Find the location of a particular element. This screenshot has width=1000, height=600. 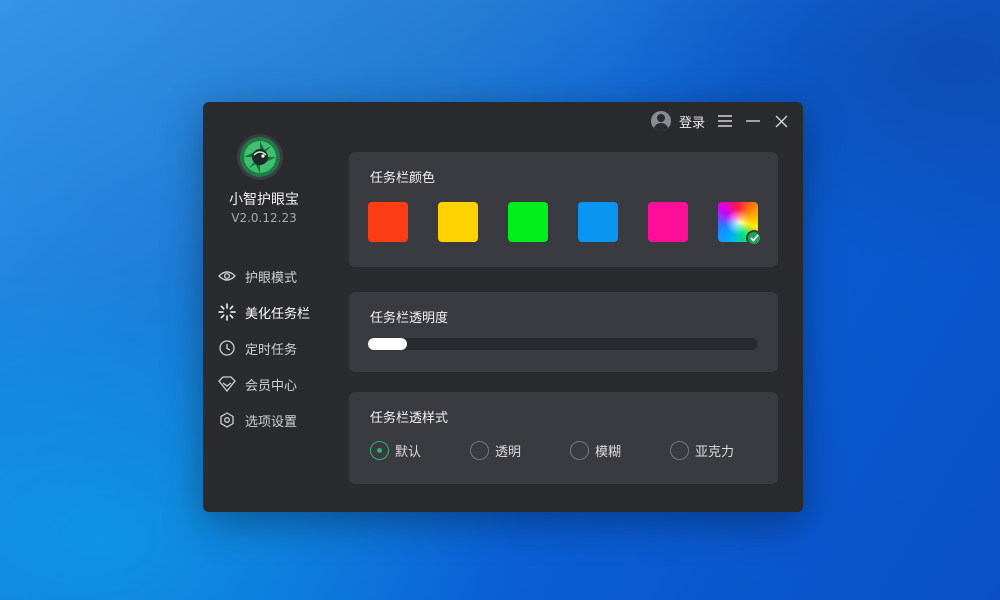

style-radio-acrylic: 亚克力 is located at coordinates (720, 450).